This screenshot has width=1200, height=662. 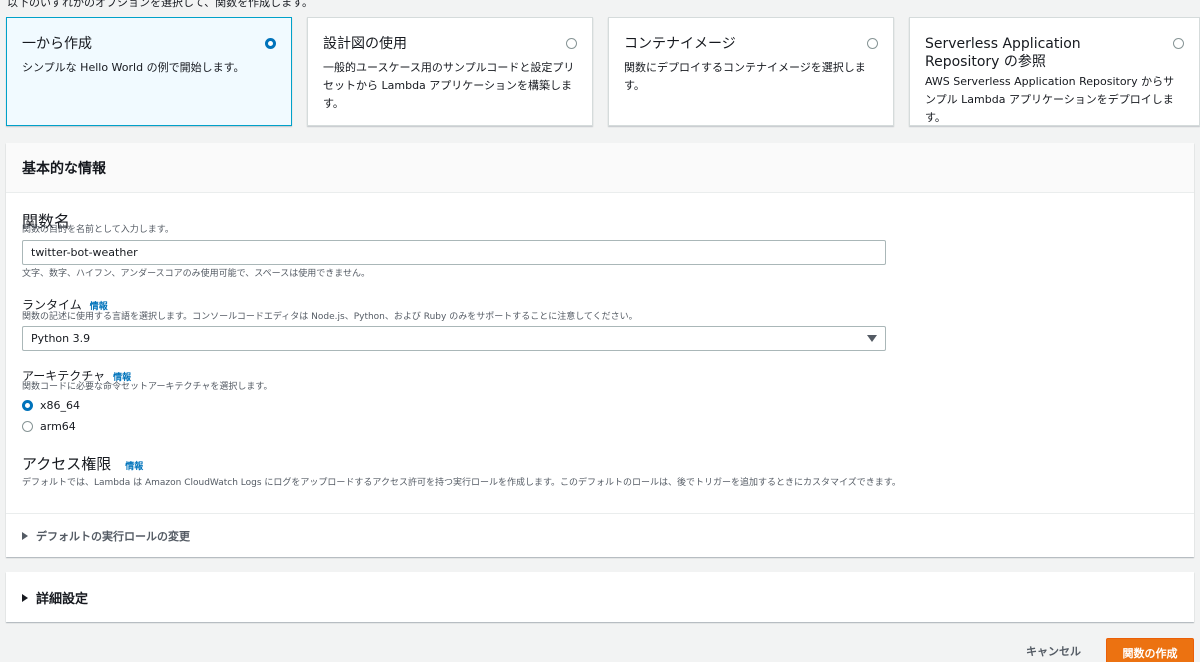 I want to click on architecture-option-x86: x86_64, so click(x=51, y=405).